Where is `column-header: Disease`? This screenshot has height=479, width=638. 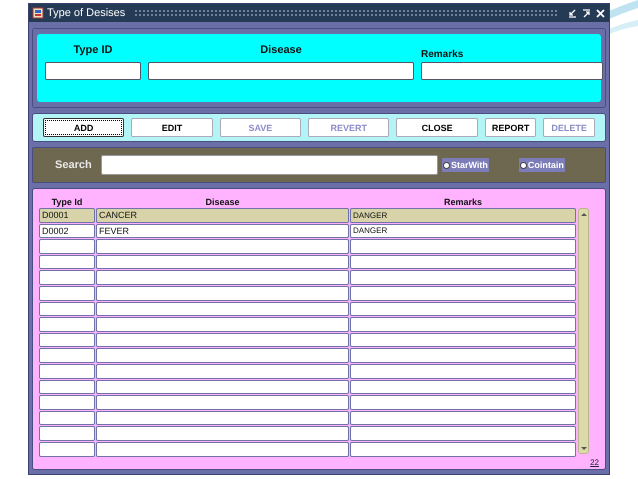
column-header: Disease is located at coordinates (222, 202).